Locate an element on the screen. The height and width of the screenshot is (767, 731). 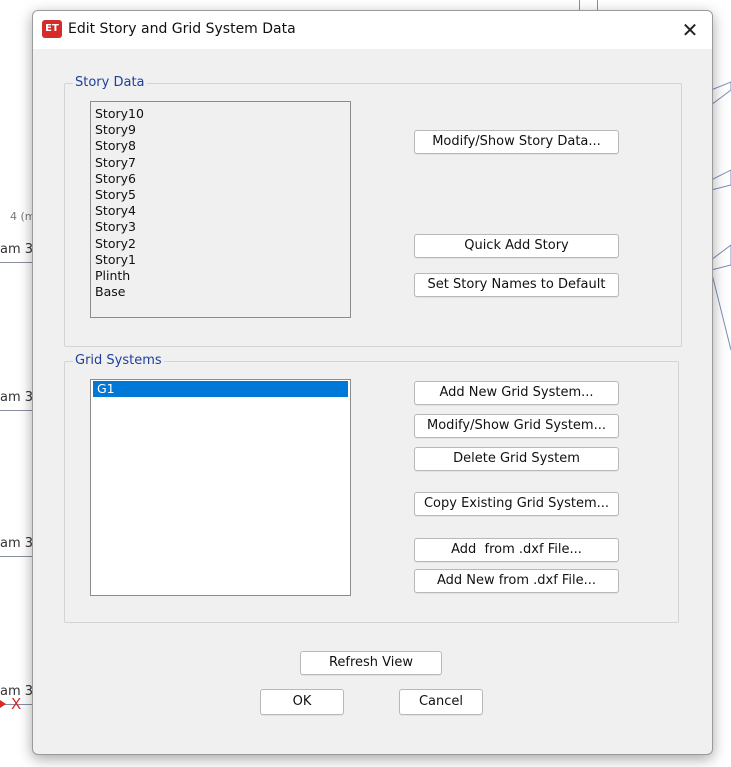
axis-arrow-icon is located at coordinates (3, 704).